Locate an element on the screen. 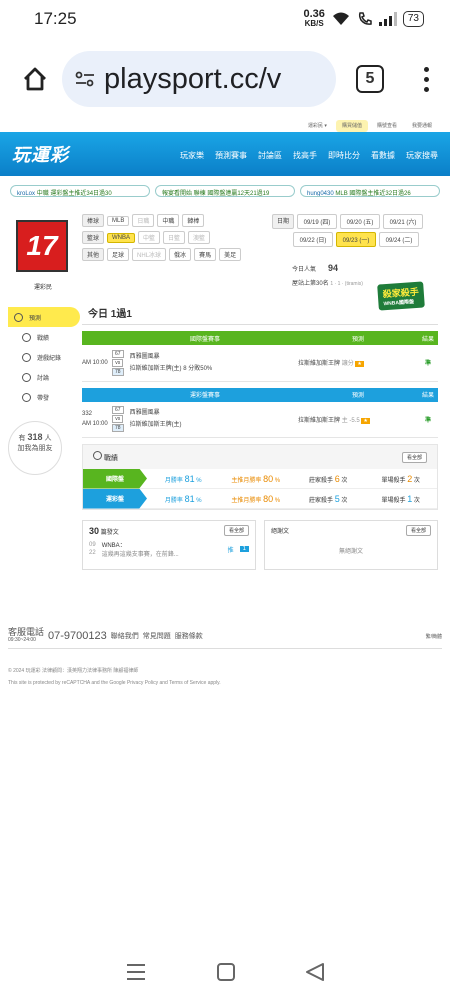 This screenshot has height=1000, width=450. nav-item-forum: 討論區 is located at coordinates (270, 155).